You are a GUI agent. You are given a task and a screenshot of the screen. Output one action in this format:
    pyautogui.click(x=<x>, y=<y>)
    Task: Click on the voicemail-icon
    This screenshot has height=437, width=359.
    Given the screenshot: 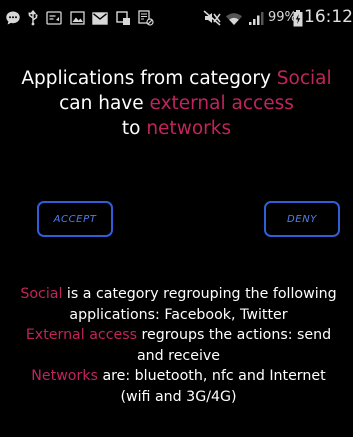 What is the action you would take?
    pyautogui.click(x=54, y=18)
    